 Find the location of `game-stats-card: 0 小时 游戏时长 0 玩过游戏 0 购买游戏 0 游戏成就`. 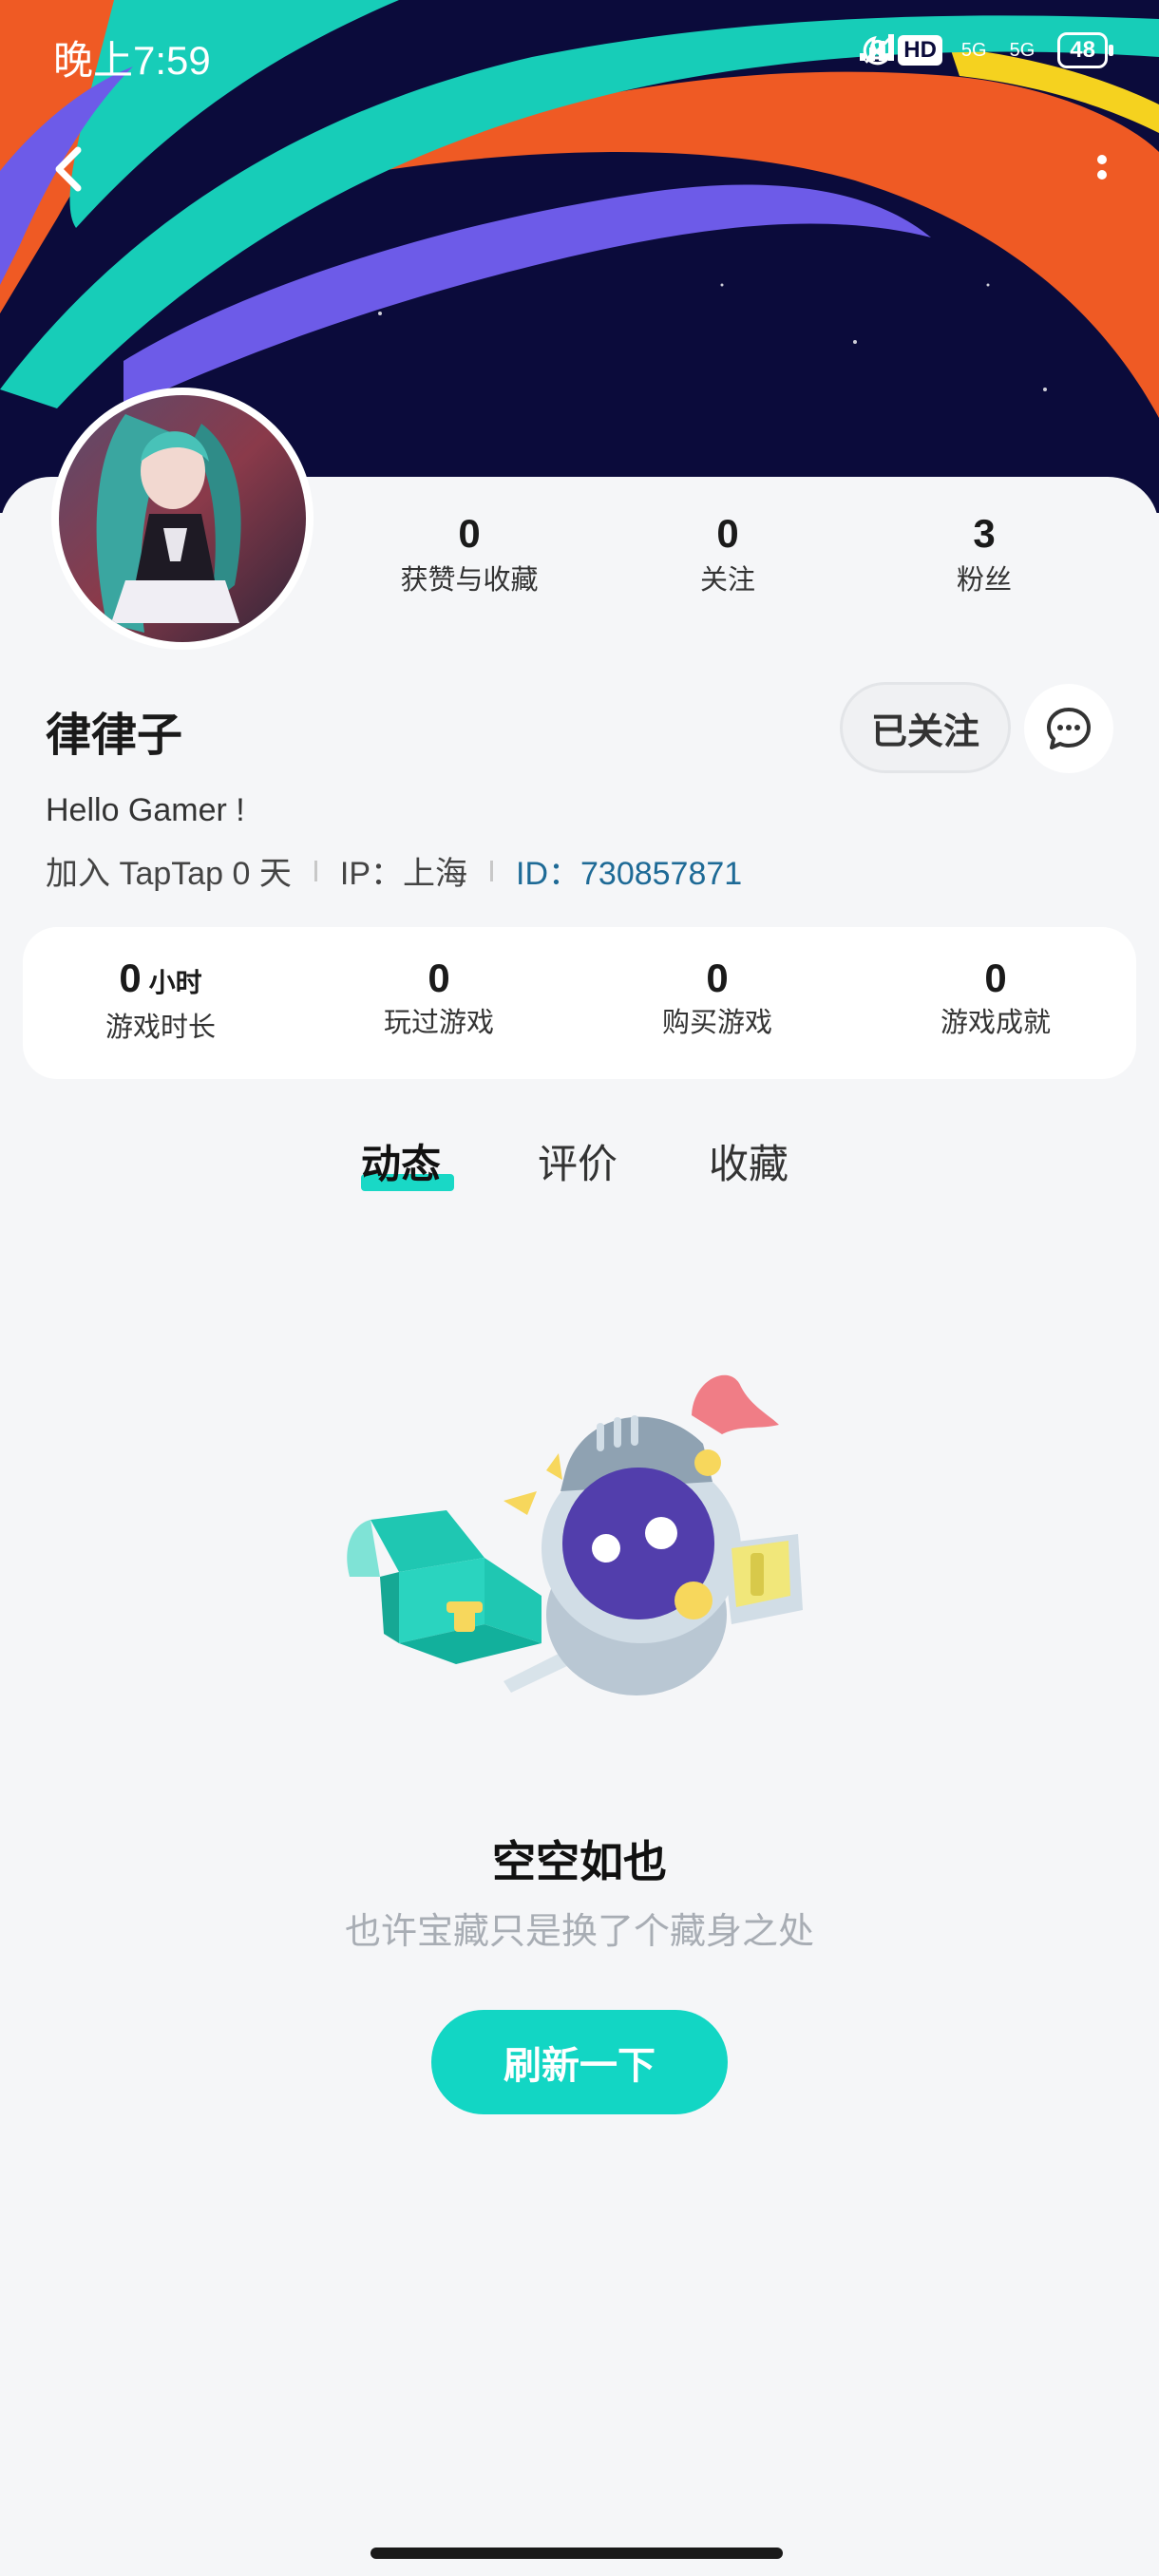

game-stats-card: 0 小时 游戏时长 0 玩过游戏 0 购买游戏 0 游戏成就 is located at coordinates (579, 1003).